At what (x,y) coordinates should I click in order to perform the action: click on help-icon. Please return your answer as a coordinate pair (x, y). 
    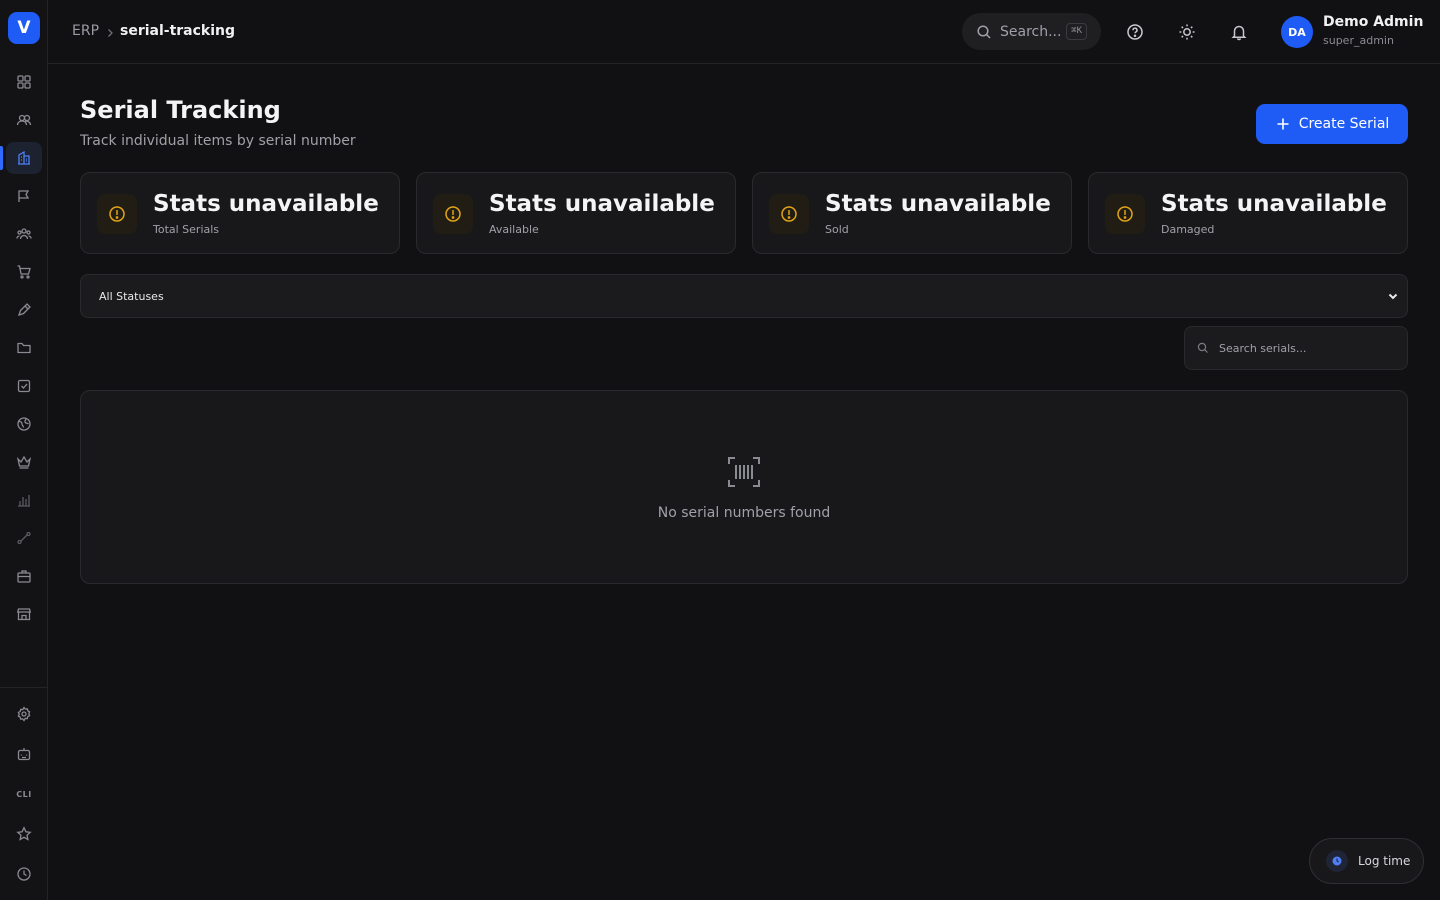
    Looking at the image, I should click on (1135, 32).